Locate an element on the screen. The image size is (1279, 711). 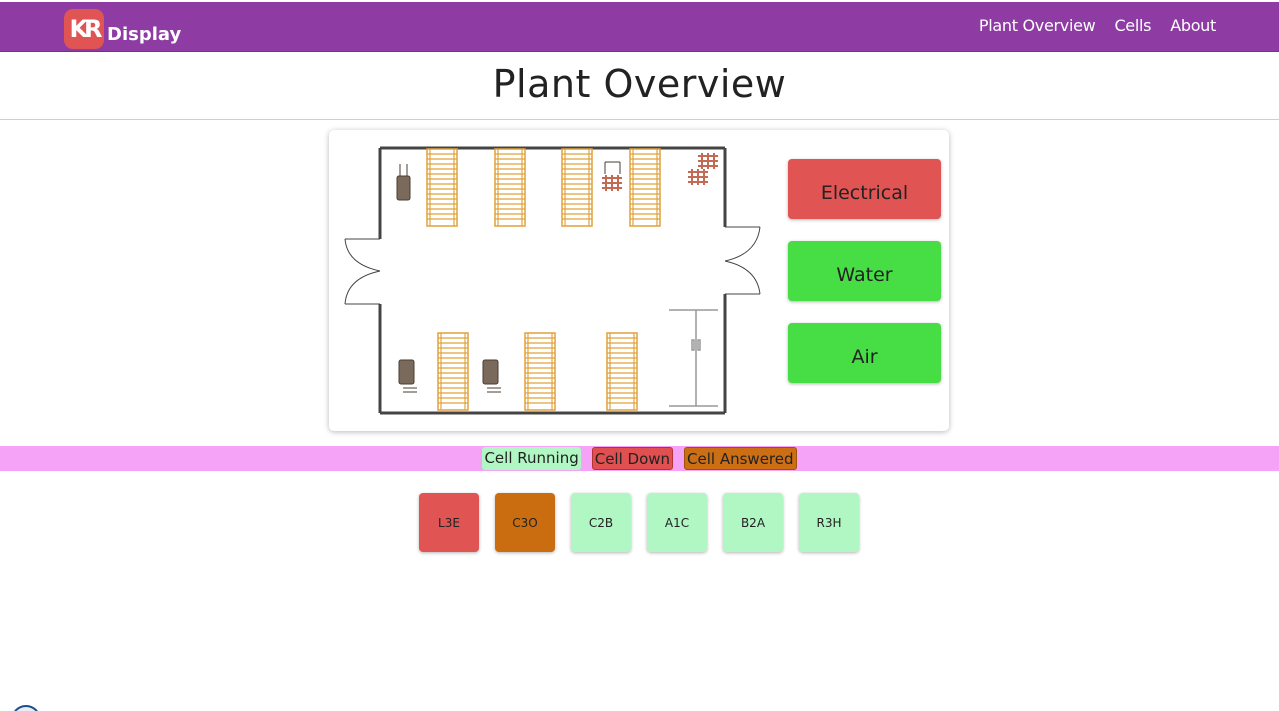
utility-water-button: Water is located at coordinates (864, 271).